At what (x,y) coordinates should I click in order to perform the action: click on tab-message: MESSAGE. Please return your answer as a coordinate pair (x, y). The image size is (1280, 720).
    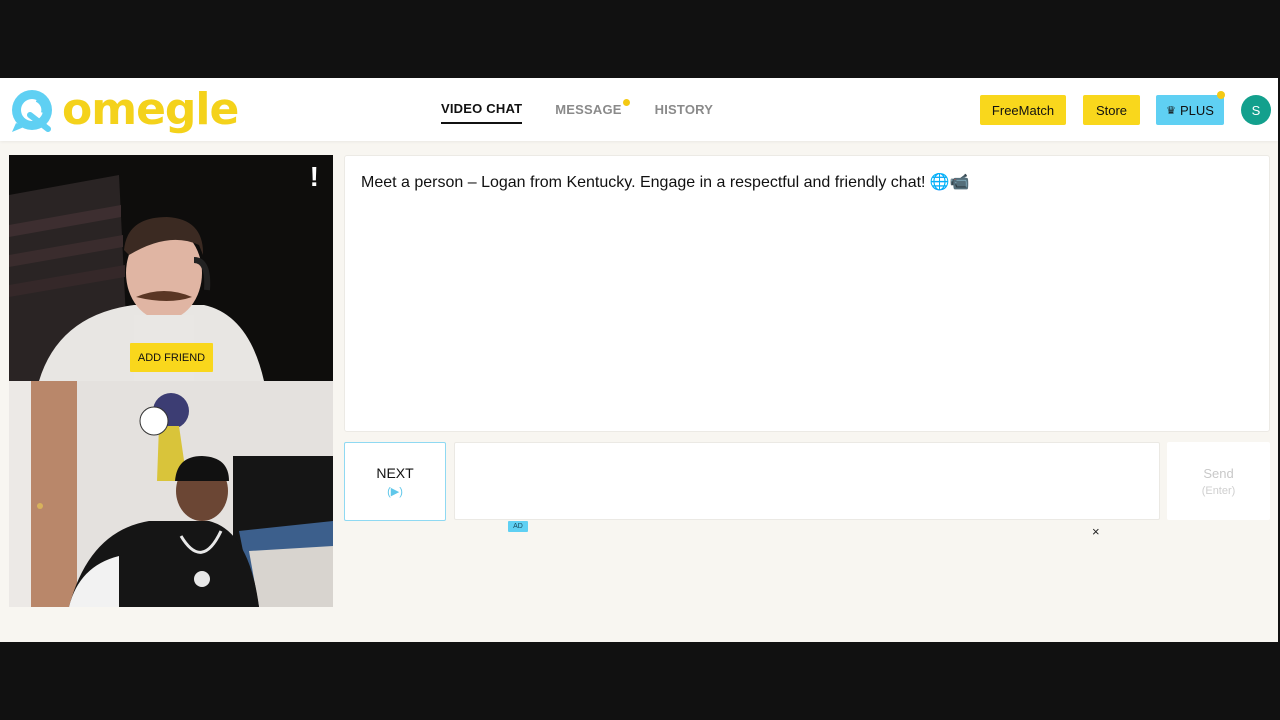
    Looking at the image, I should click on (592, 109).